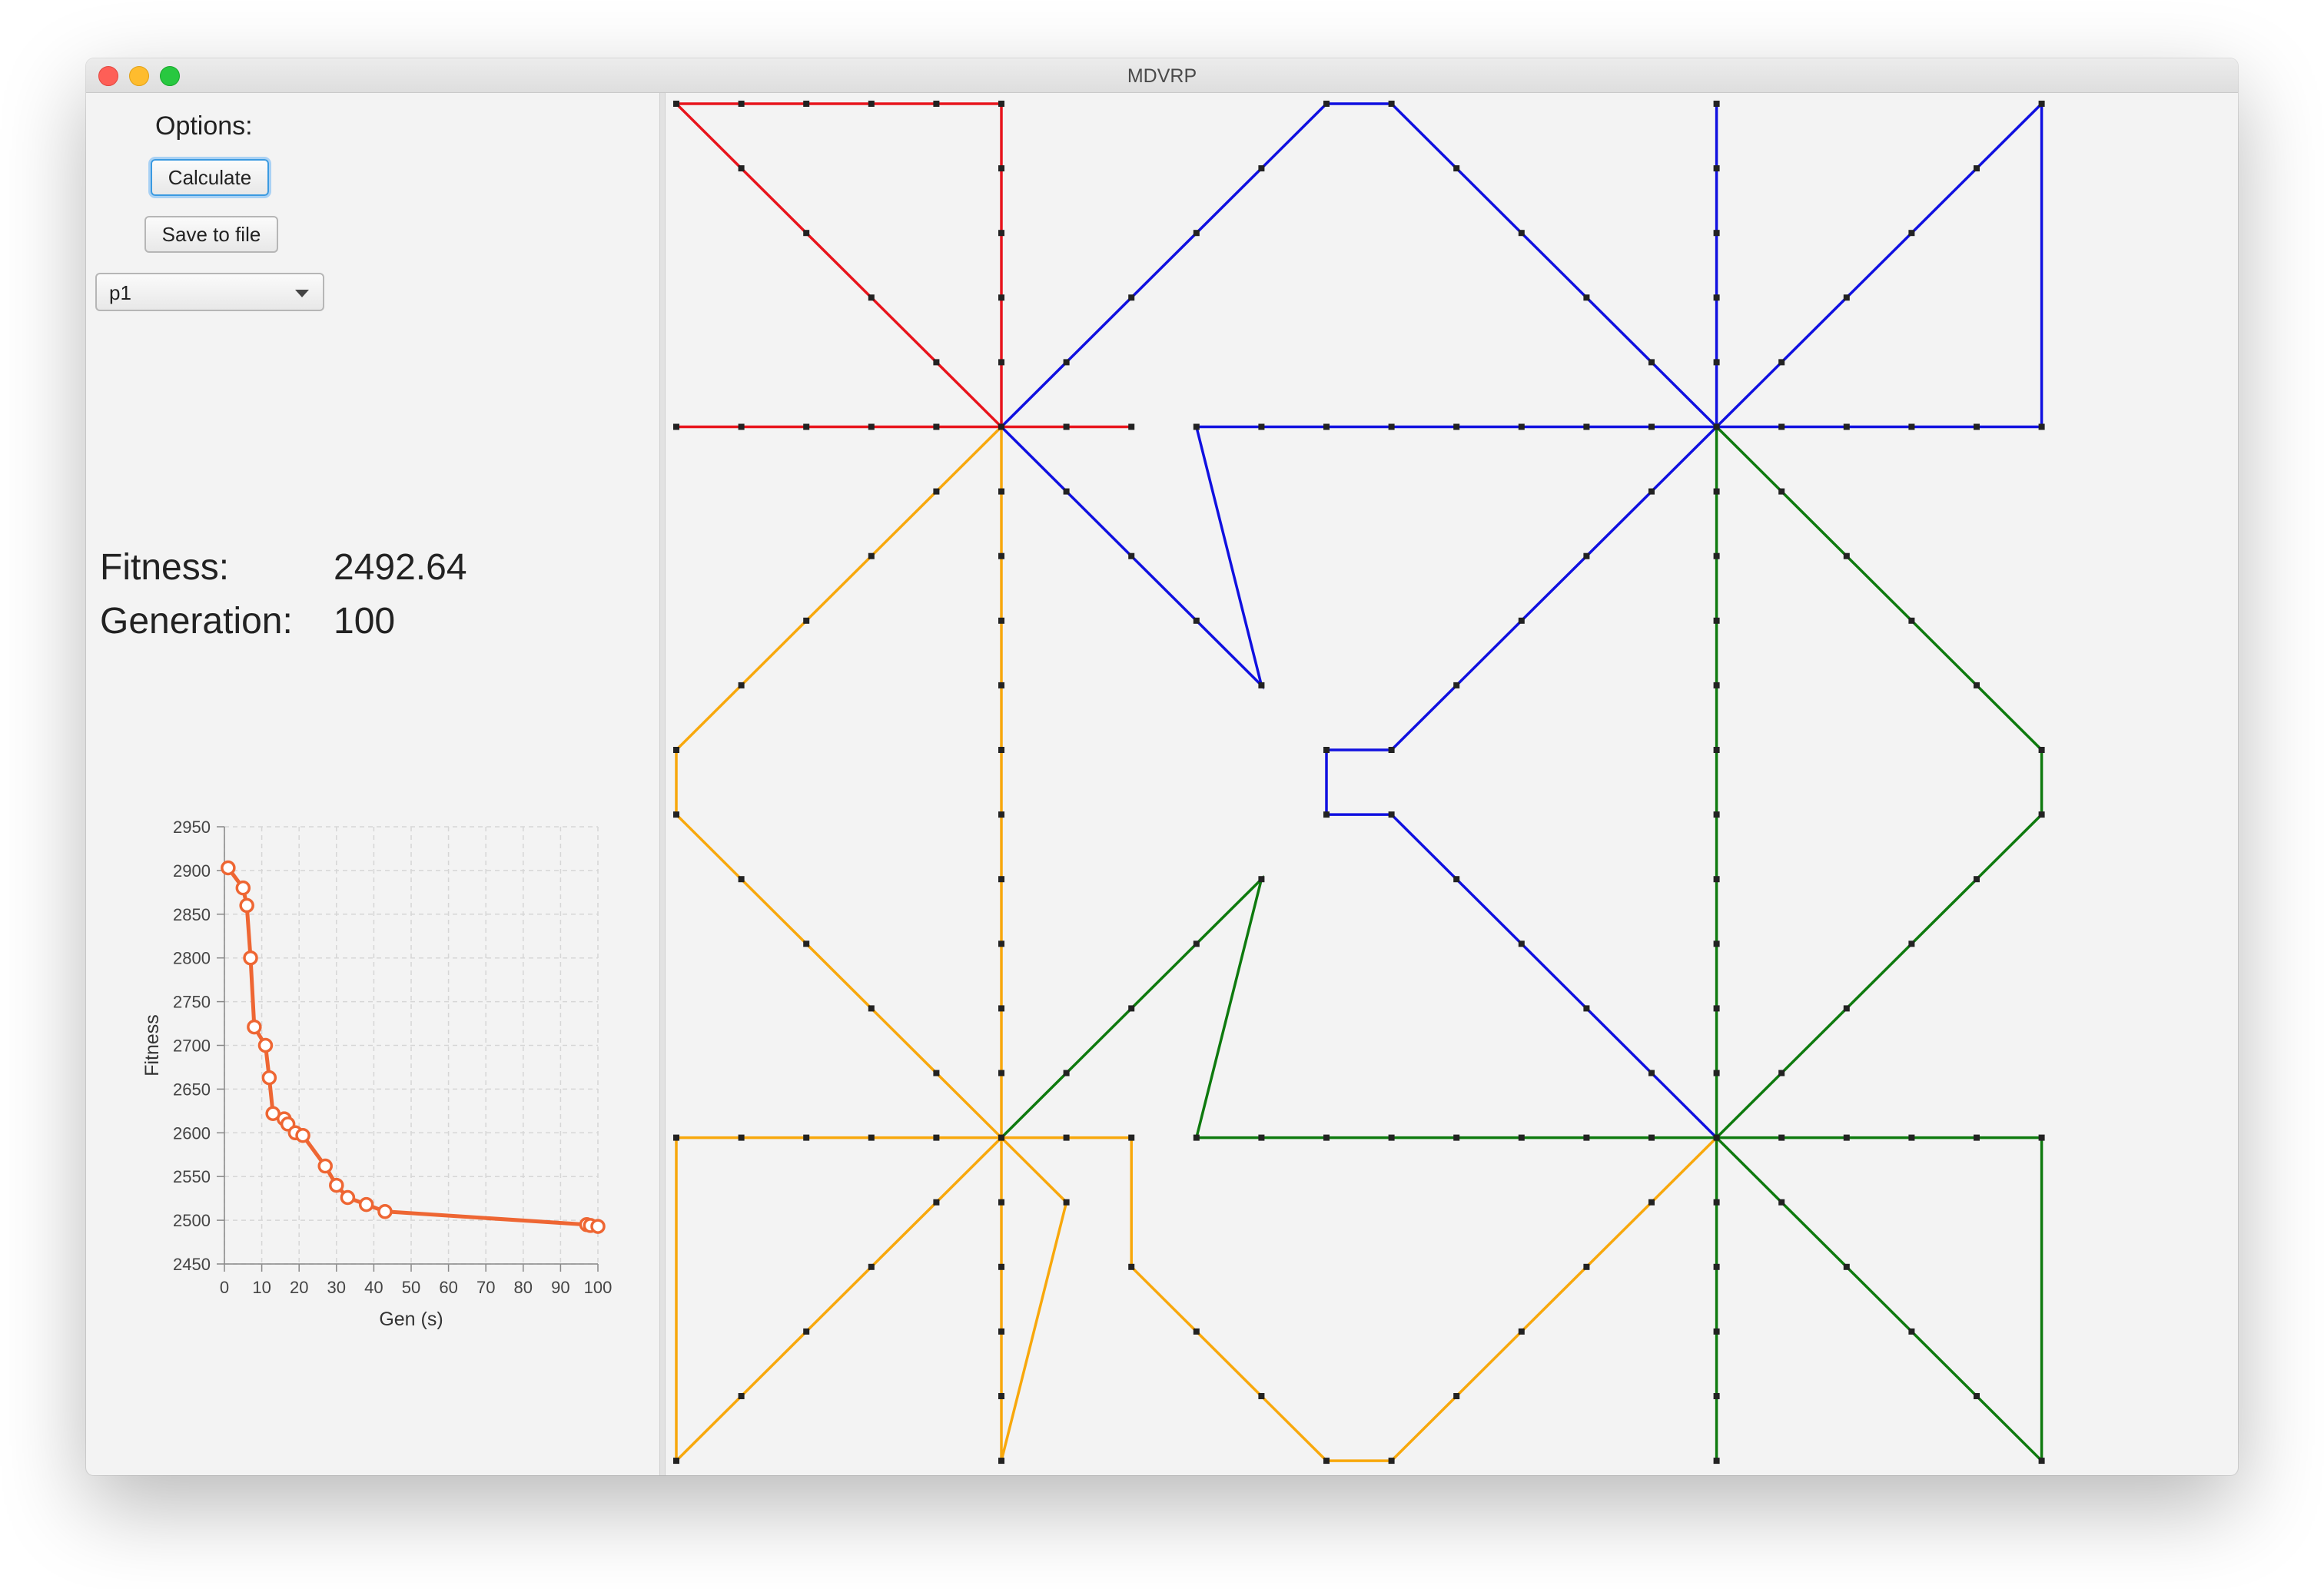  Describe the element at coordinates (1879, 782) in the screenshot. I see `route-16-green` at that location.